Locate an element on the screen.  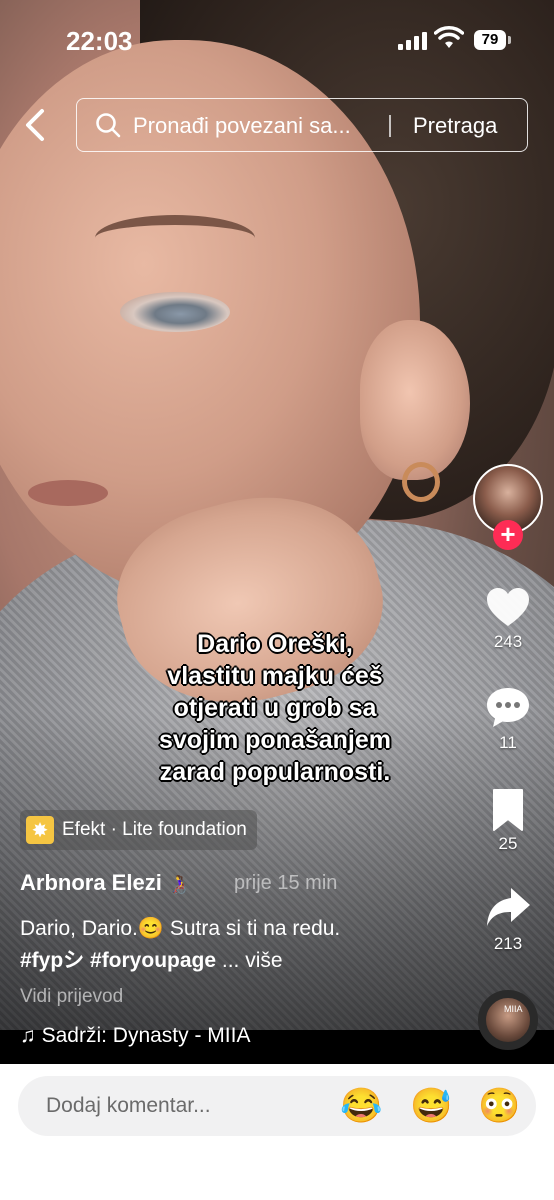
video-earring is located at coordinates (421, 482).